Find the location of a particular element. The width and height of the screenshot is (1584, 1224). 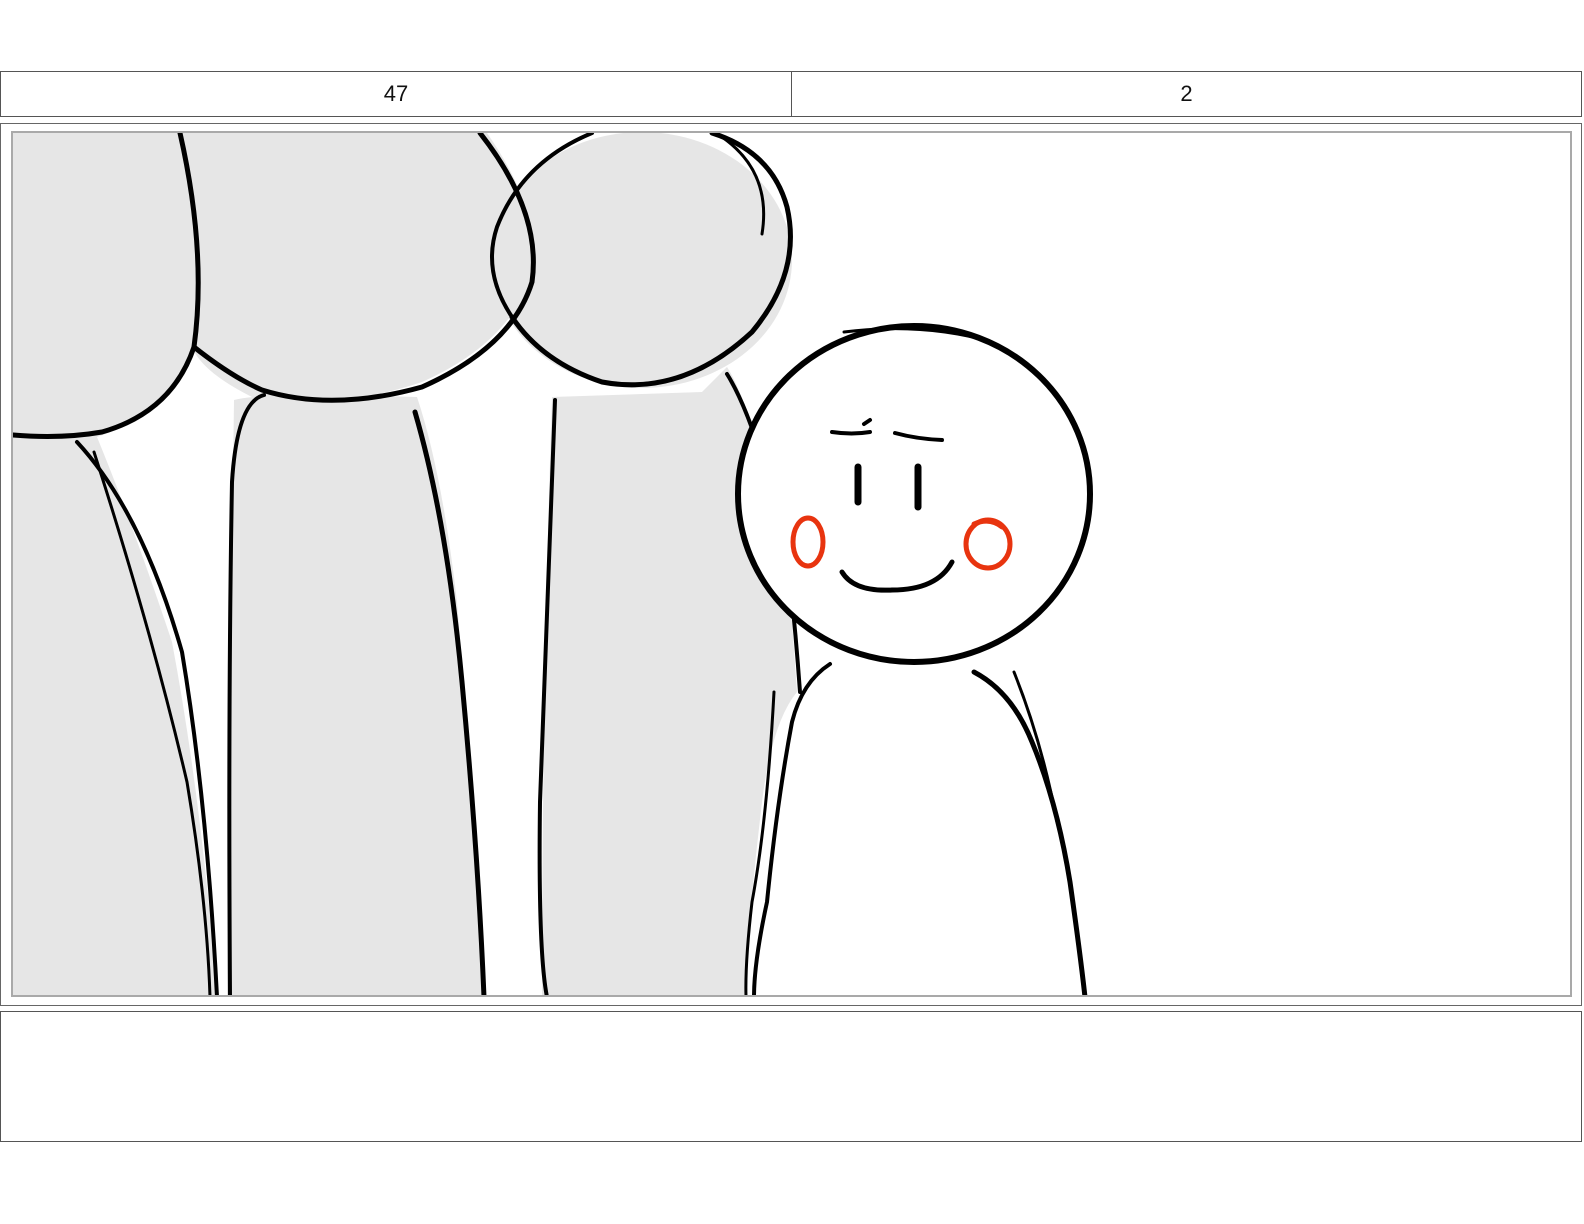

panel-notes is located at coordinates (791, 1076).